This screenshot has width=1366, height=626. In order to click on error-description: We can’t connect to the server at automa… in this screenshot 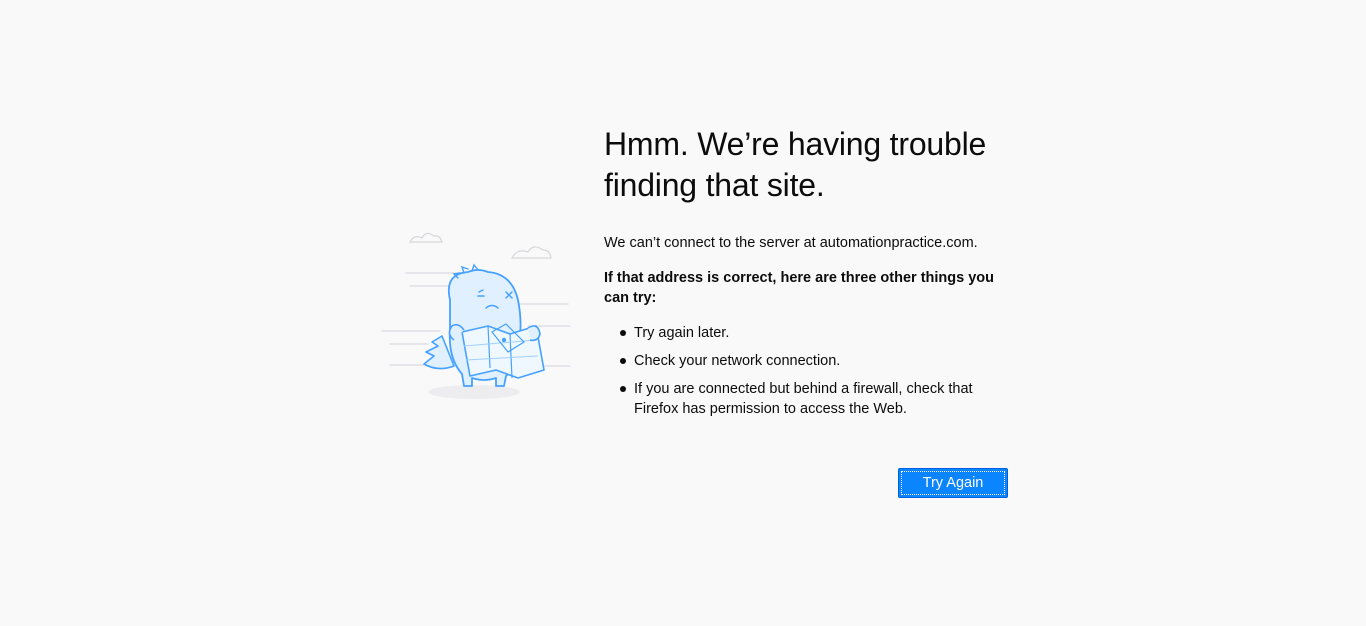, I will do `click(791, 243)`.